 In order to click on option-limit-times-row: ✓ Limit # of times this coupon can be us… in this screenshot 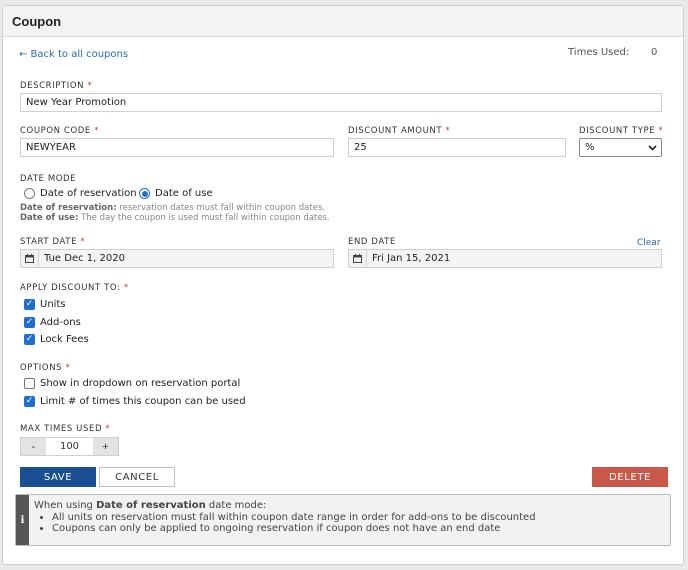, I will do `click(135, 401)`.